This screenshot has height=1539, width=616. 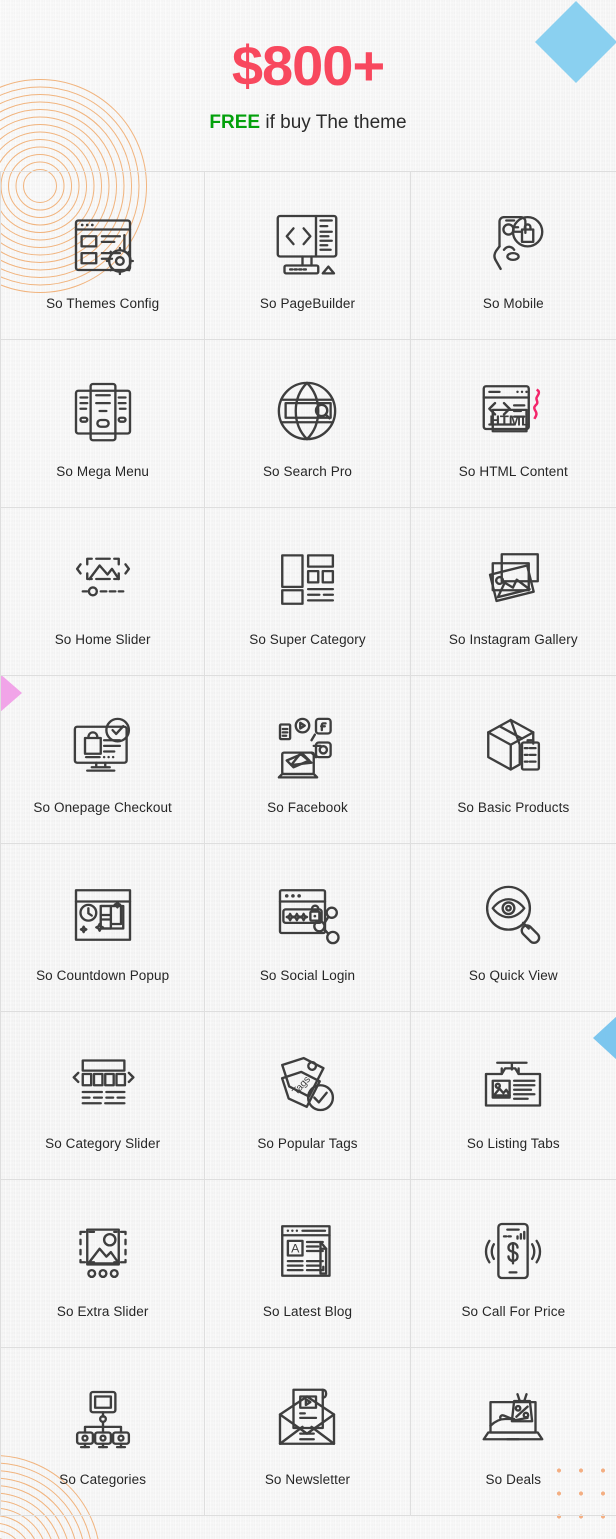 I want to click on extension-cell: So Facebook, so click(x=308, y=760).